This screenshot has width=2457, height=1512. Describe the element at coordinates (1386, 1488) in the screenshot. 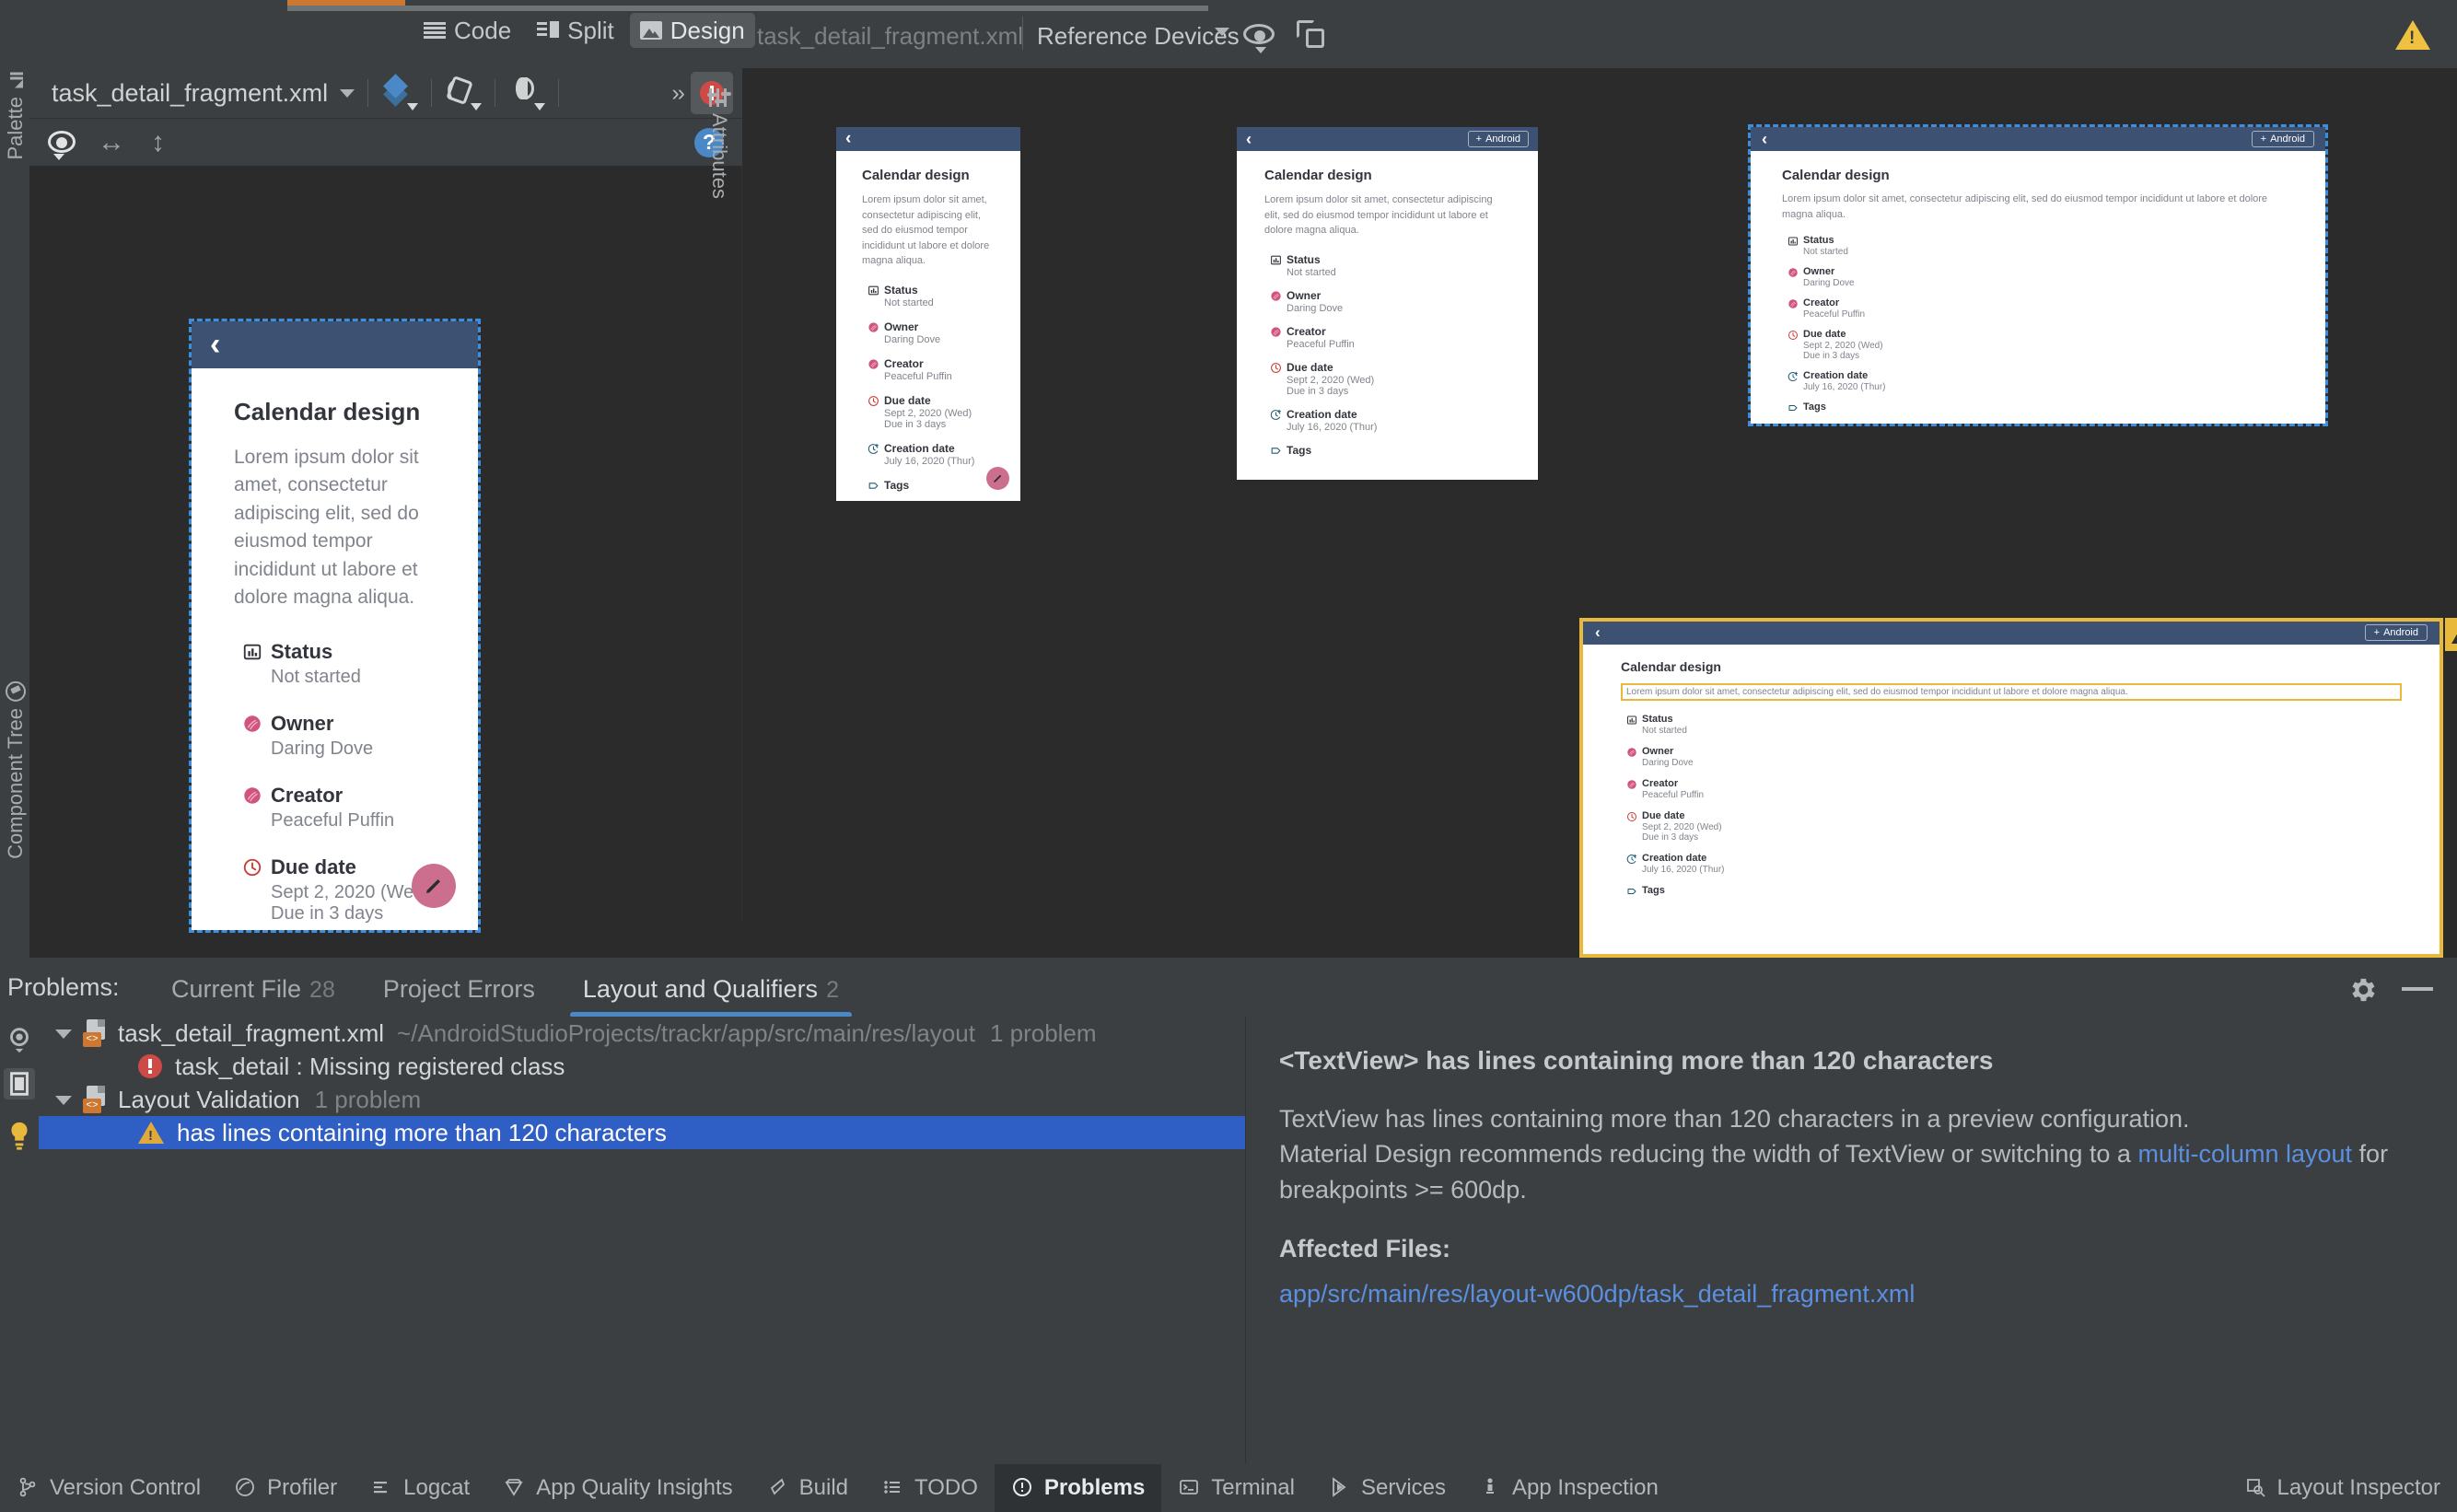

I see `statusbar-item-services: Services` at that location.